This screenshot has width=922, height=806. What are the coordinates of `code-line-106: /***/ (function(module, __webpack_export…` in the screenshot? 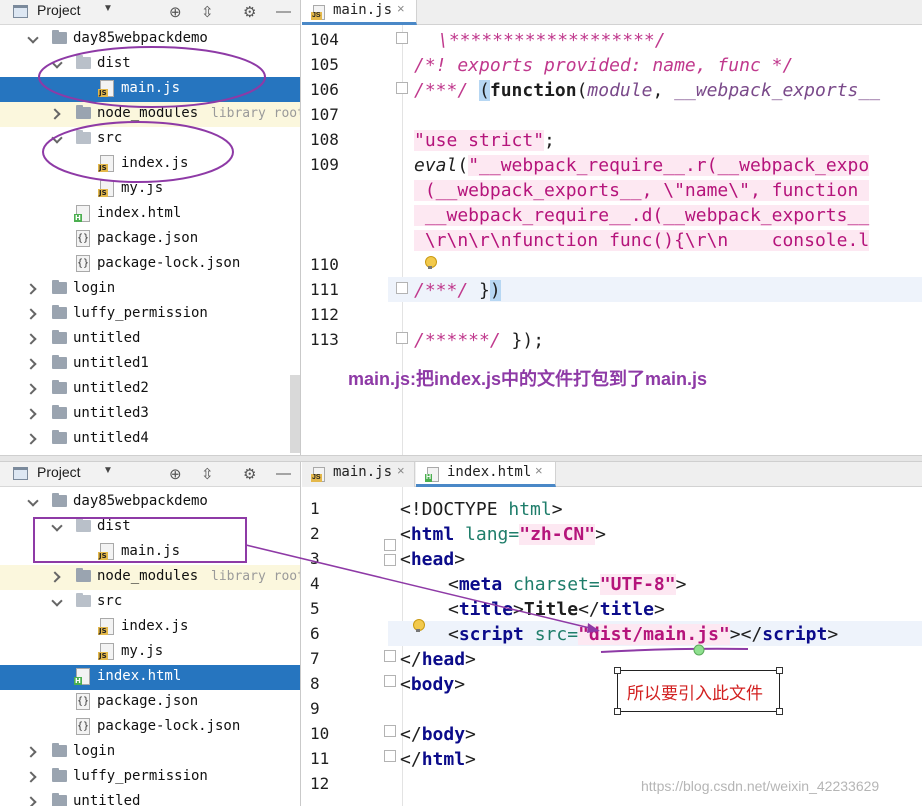 It's located at (647, 90).